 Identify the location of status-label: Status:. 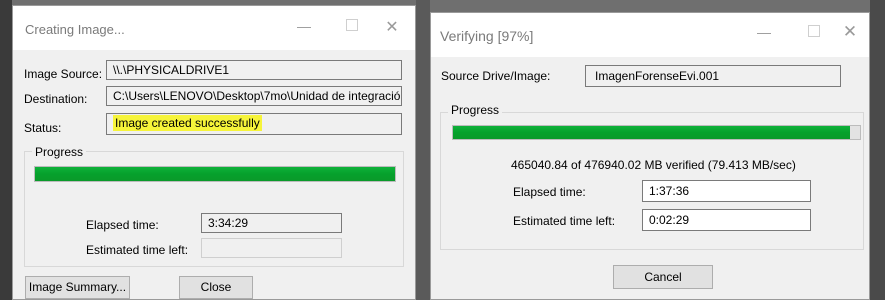
(43, 128).